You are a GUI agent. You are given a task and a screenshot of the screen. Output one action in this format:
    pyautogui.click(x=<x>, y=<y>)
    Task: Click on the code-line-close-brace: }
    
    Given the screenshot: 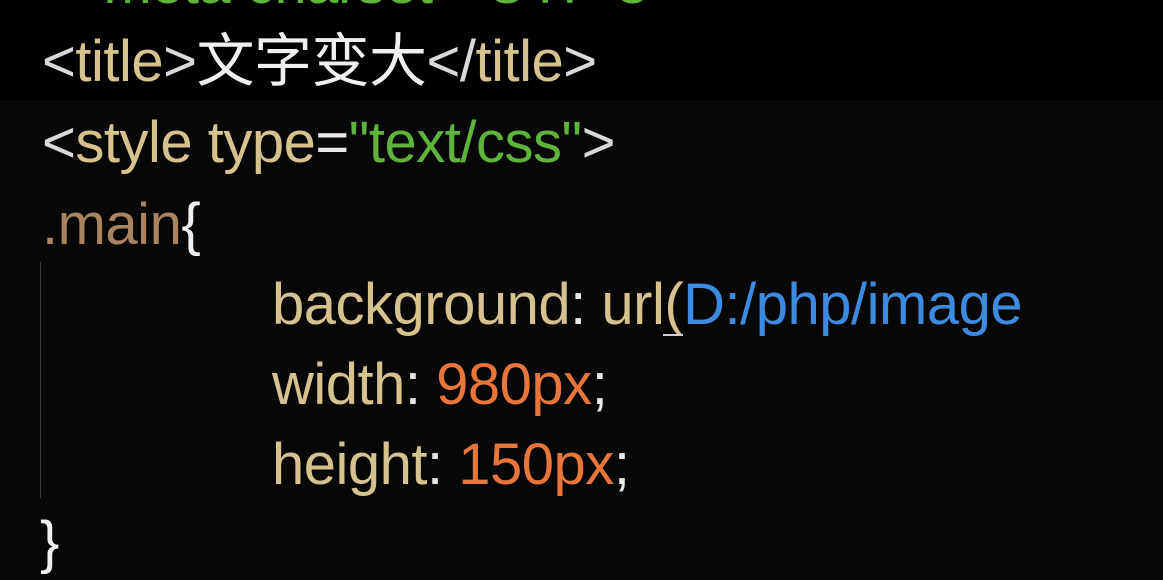 What is the action you would take?
    pyautogui.click(x=49, y=547)
    